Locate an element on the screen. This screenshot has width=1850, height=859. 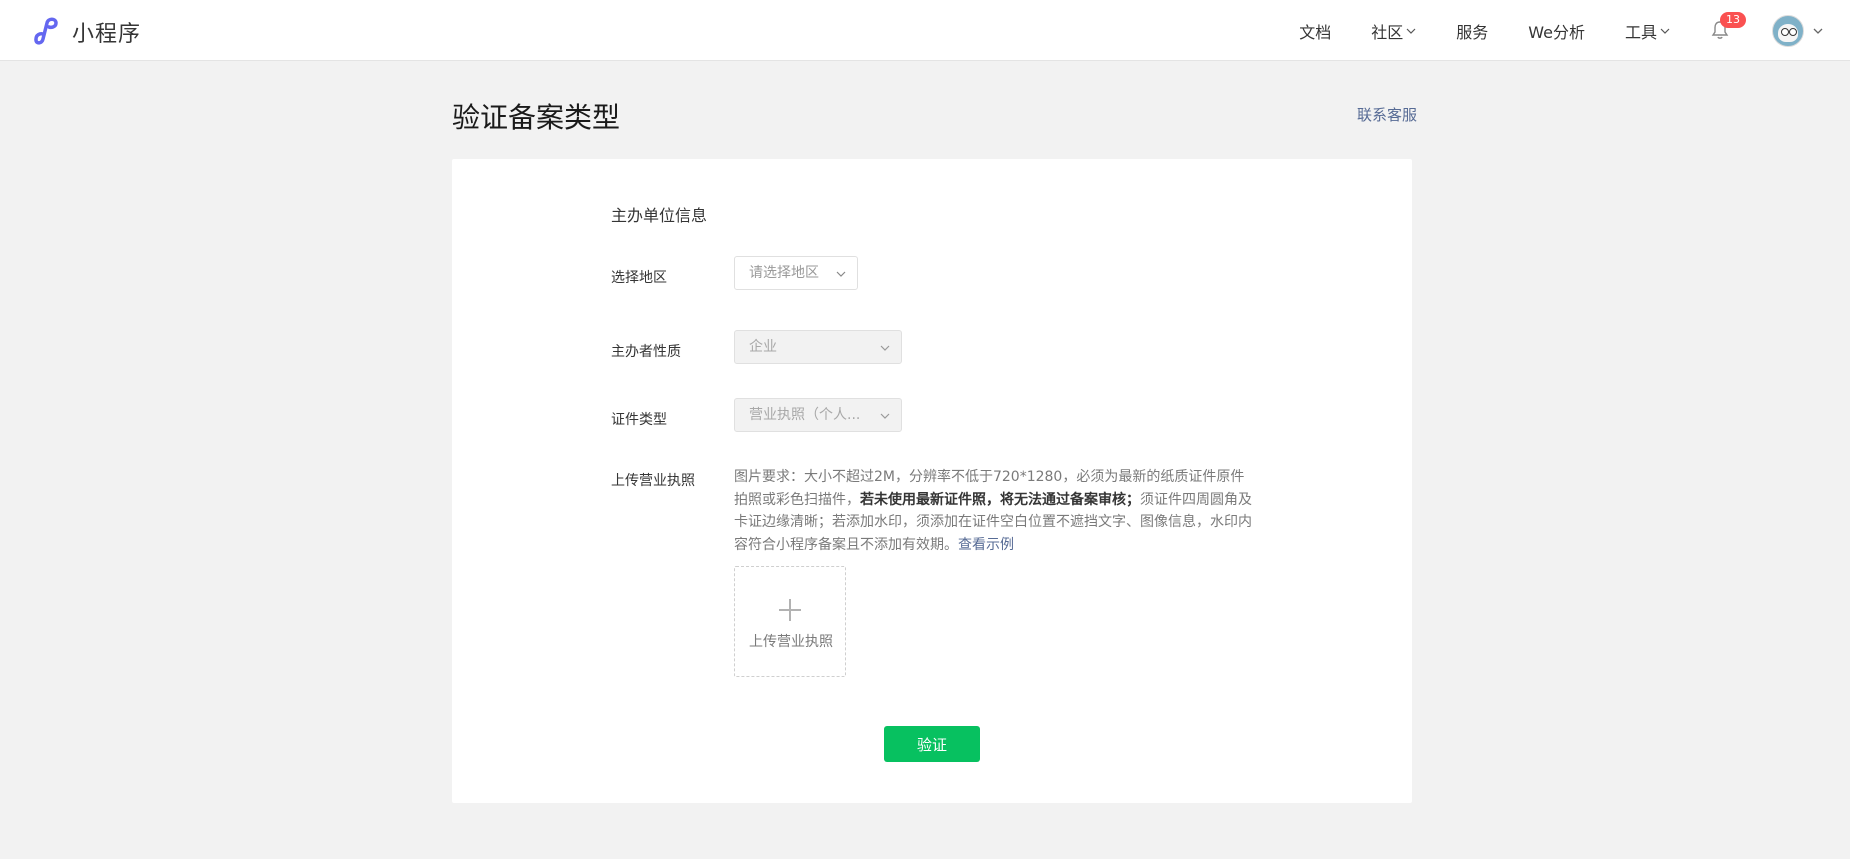
nav-item-community: 社区 is located at coordinates (1393, 31).